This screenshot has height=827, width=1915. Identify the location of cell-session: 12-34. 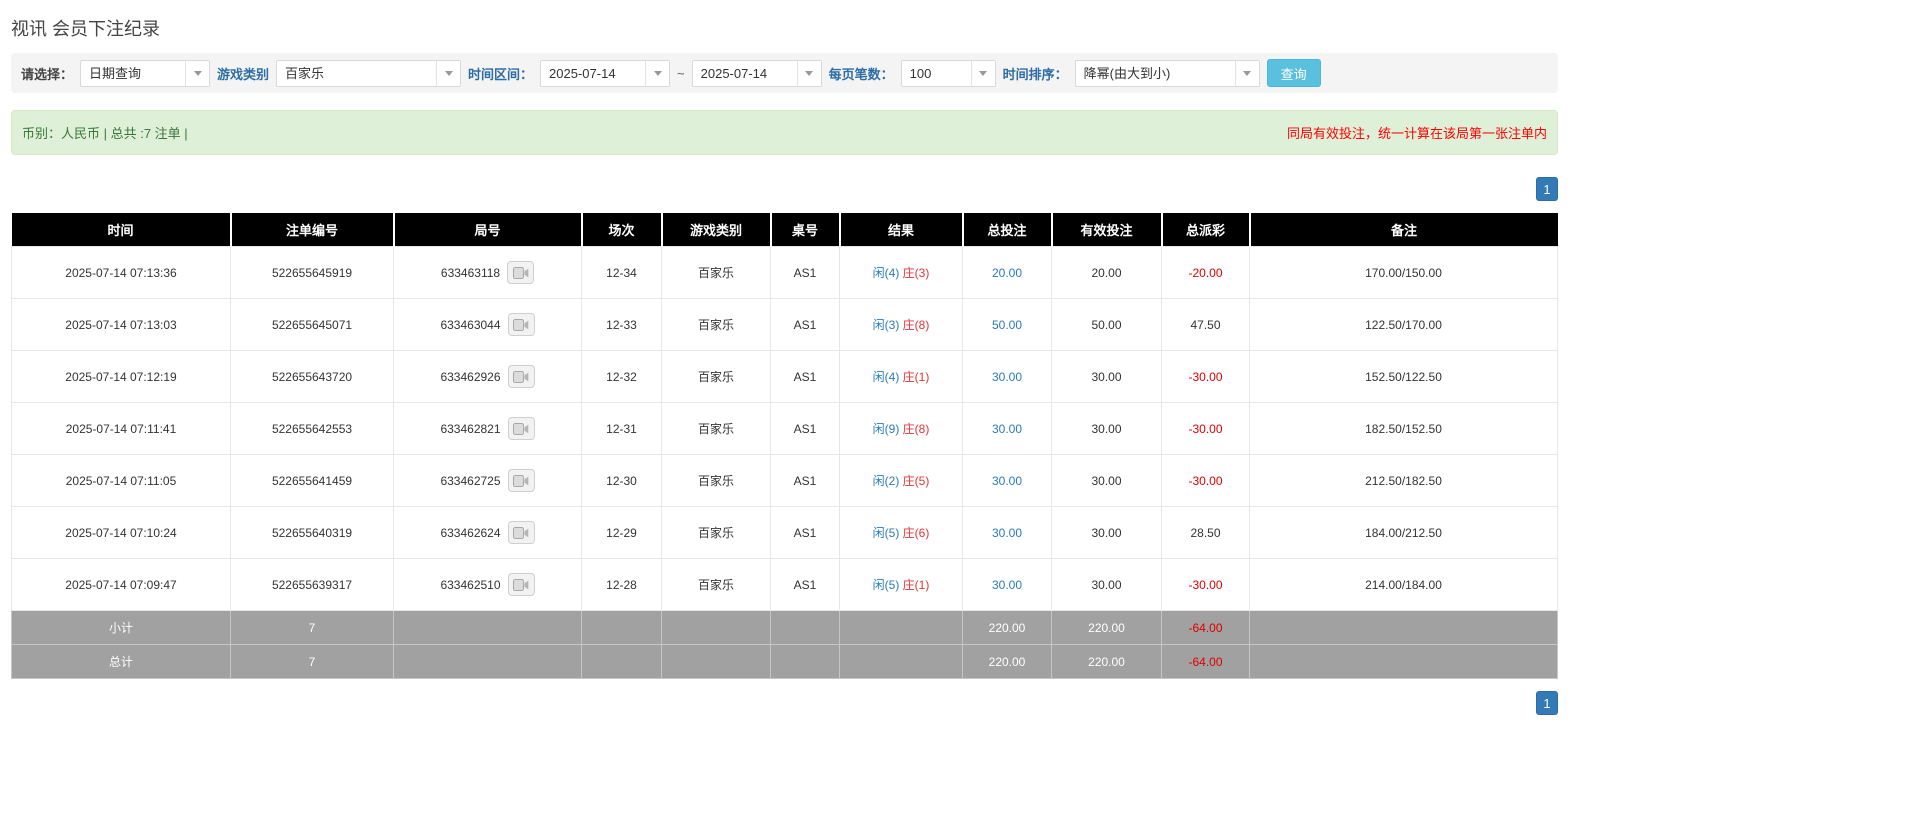
(621, 272).